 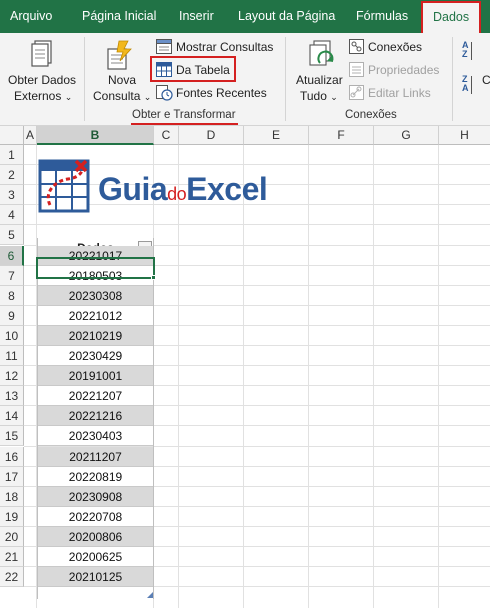 I want to click on tab-formulas: Fórmulas, so click(x=382, y=16).